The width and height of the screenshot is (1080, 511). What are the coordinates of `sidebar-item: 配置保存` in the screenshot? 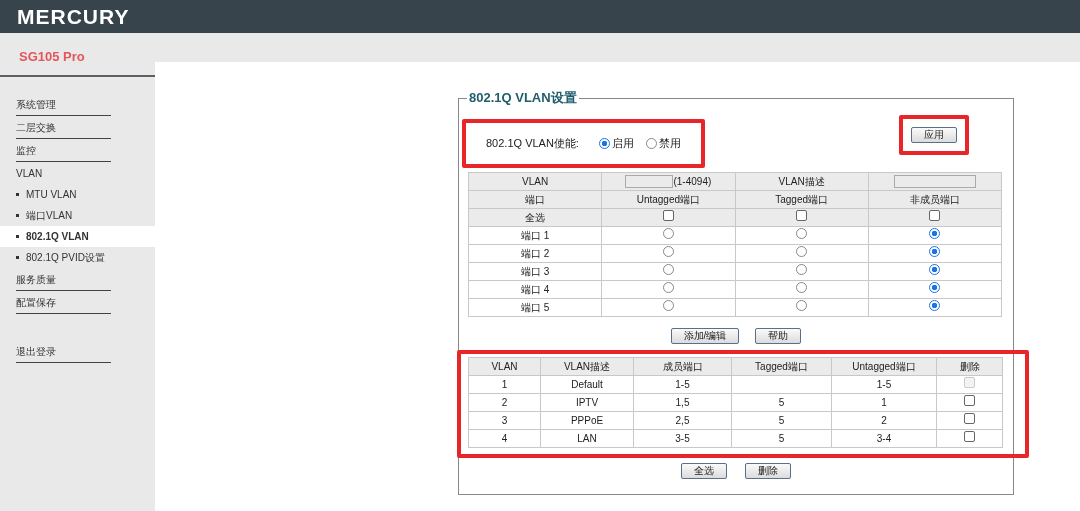 It's located at (63, 302).